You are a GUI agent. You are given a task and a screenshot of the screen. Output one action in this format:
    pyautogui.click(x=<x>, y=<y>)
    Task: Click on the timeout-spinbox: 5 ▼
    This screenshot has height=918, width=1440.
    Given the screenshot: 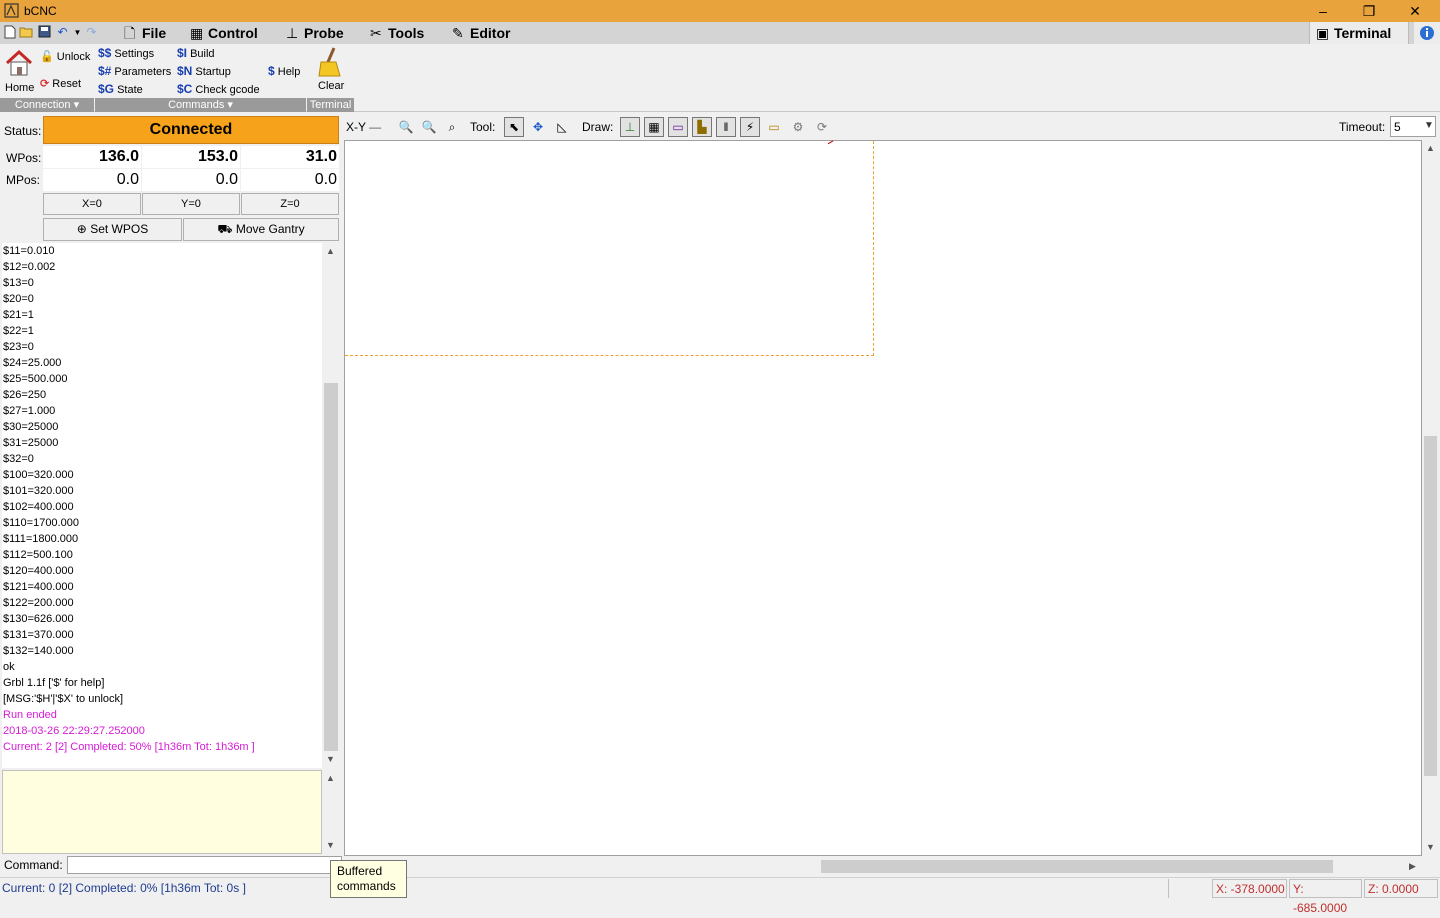 What is the action you would take?
    pyautogui.click(x=1413, y=126)
    